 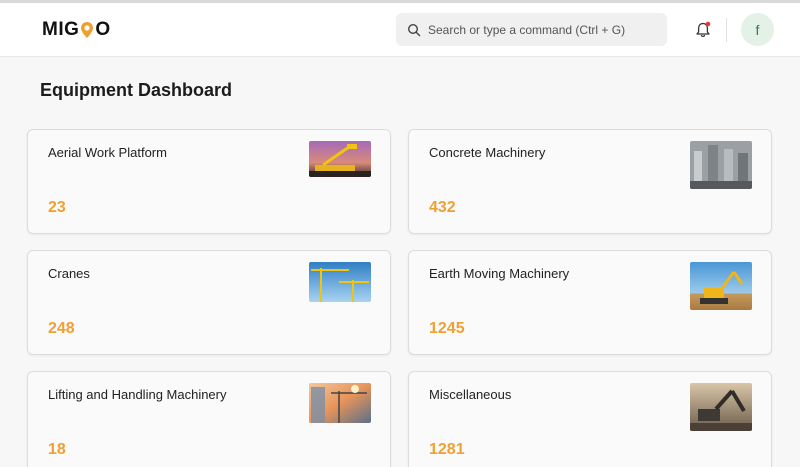 What do you see at coordinates (590, 419) in the screenshot?
I see `equipment-card-miscellaneous: Miscellaneous 1281` at bounding box center [590, 419].